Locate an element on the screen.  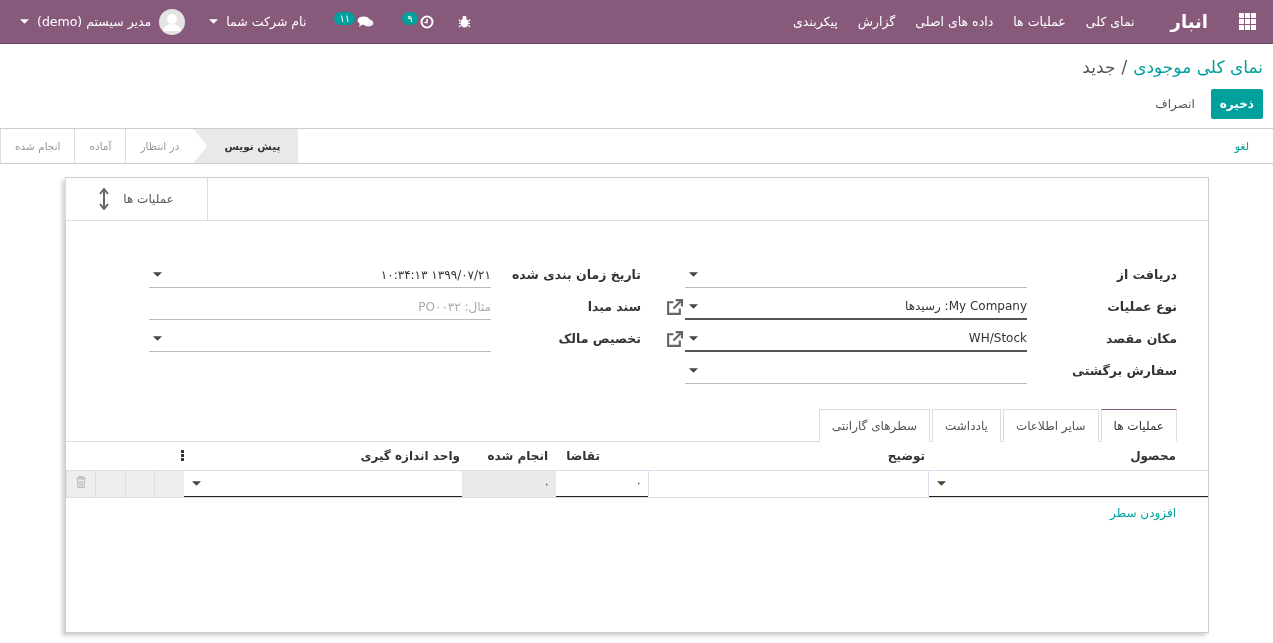
cancel-button: لغو is located at coordinates (1245, 146).